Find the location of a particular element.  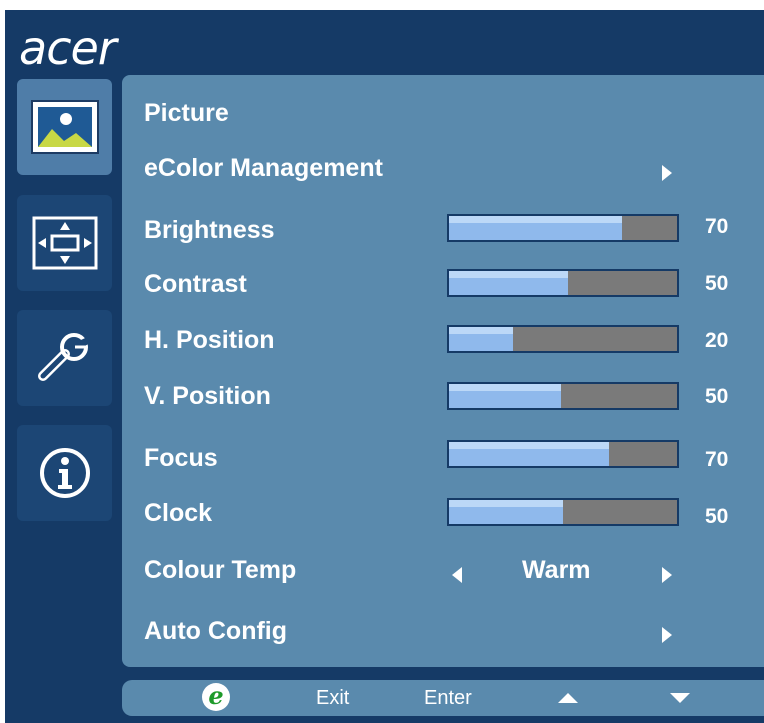

picture-icon is located at coordinates (64, 127).